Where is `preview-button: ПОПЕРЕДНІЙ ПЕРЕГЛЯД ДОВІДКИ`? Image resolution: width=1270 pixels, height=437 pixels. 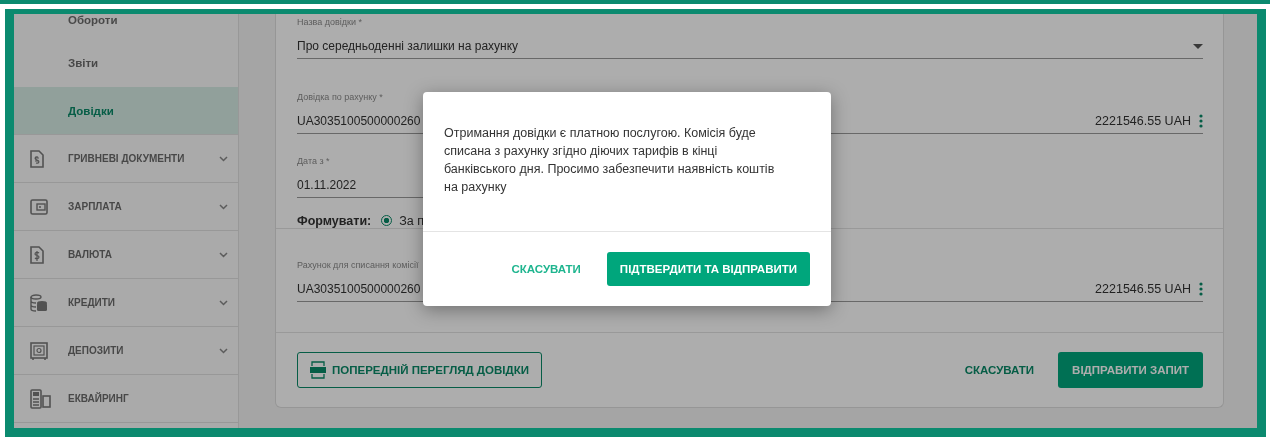
preview-button: ПОПЕРЕДНІЙ ПЕРЕГЛЯД ДОВІДКИ is located at coordinates (419, 370).